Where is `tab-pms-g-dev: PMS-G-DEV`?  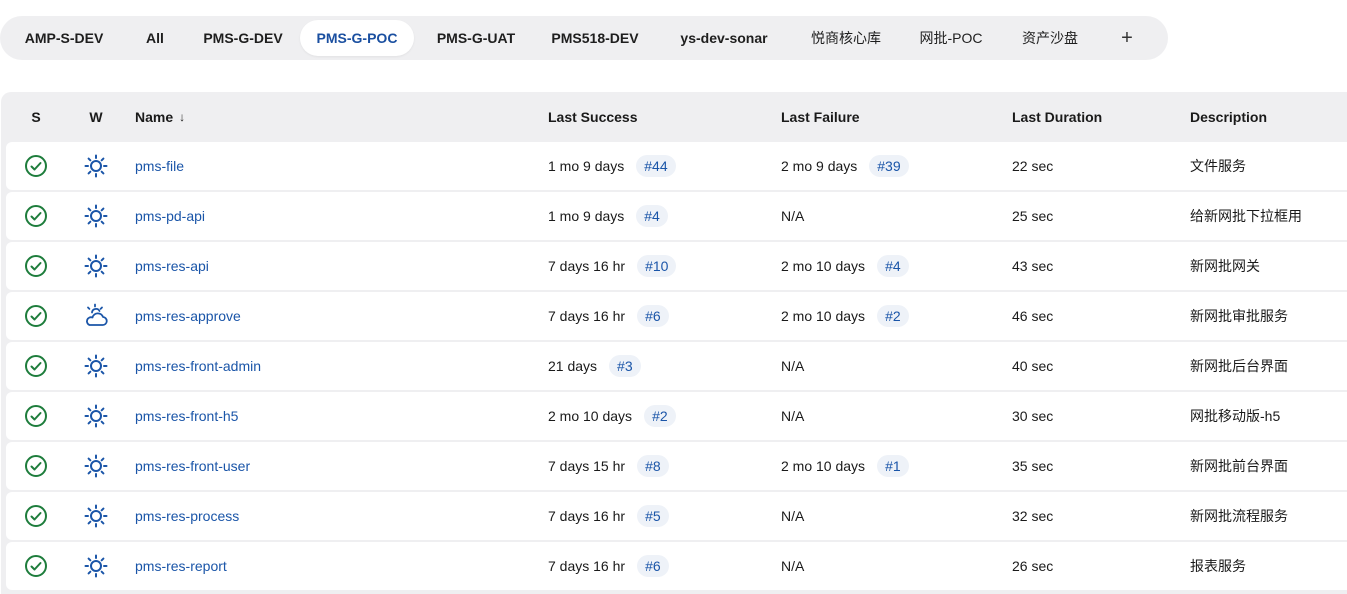 tab-pms-g-dev: PMS-G-DEV is located at coordinates (243, 38).